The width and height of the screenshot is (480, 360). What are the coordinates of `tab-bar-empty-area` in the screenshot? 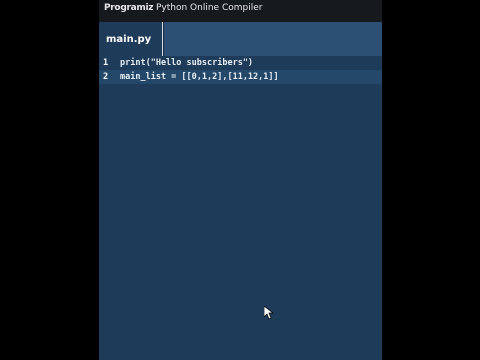 It's located at (272, 39).